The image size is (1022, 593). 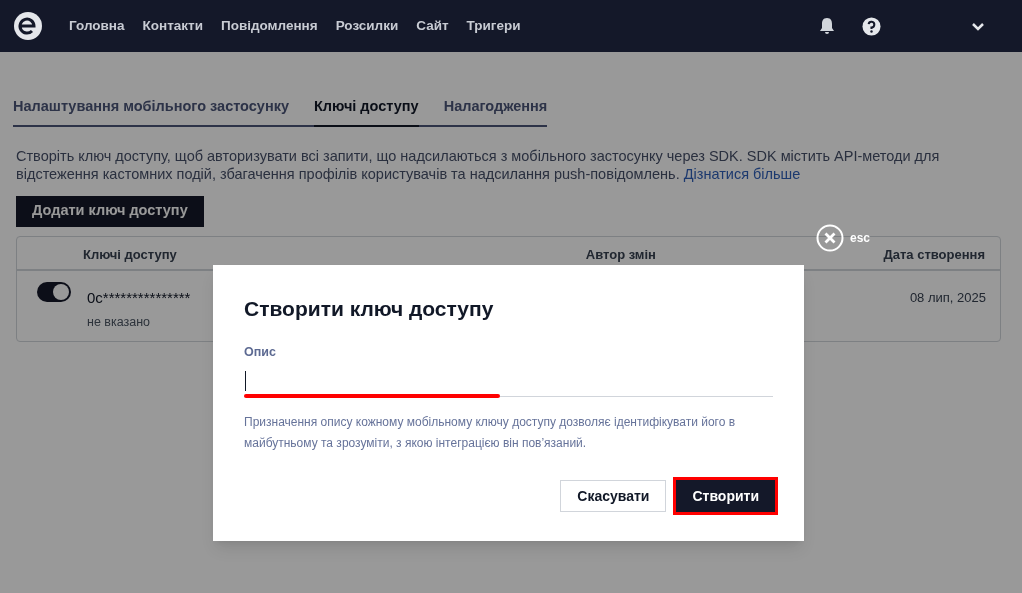 What do you see at coordinates (978, 26) in the screenshot?
I see `chevron-down-icon` at bounding box center [978, 26].